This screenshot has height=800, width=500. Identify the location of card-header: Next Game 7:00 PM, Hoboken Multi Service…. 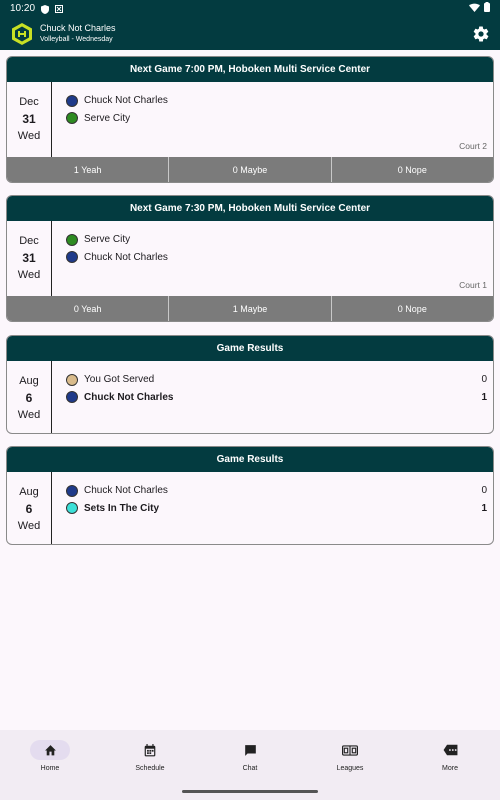
(250, 69).